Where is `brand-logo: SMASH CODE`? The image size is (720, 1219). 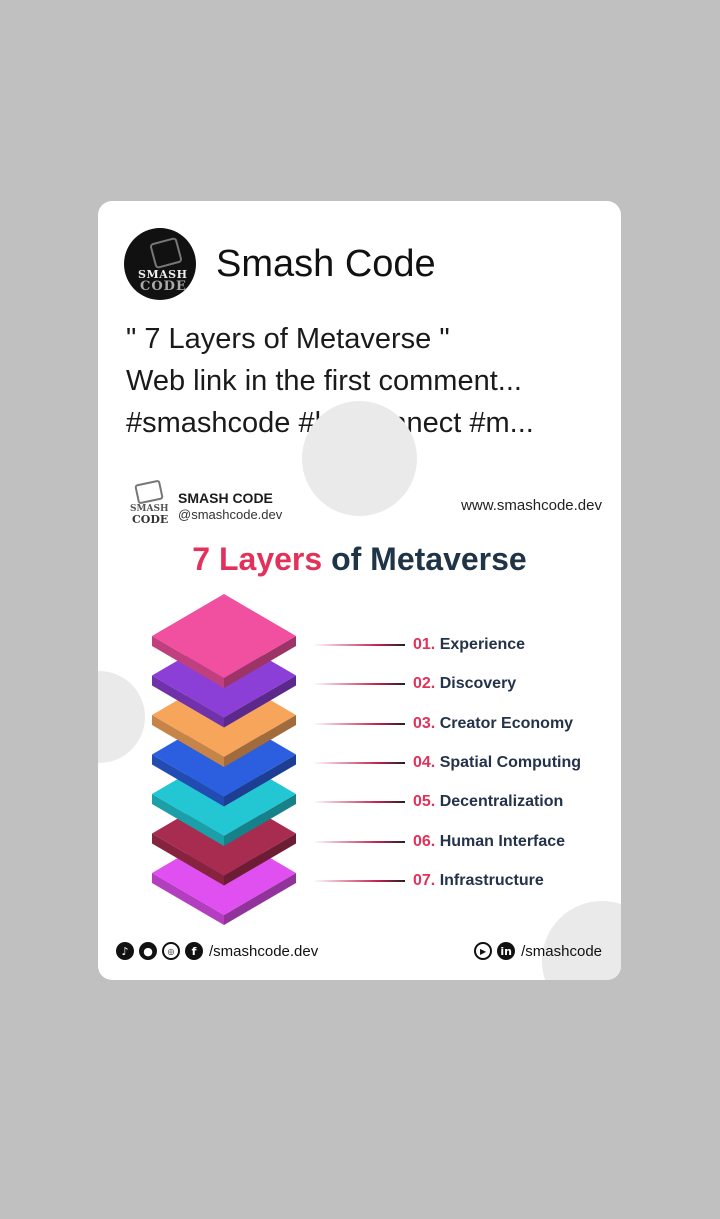
brand-logo: SMASH CODE is located at coordinates (148, 502).